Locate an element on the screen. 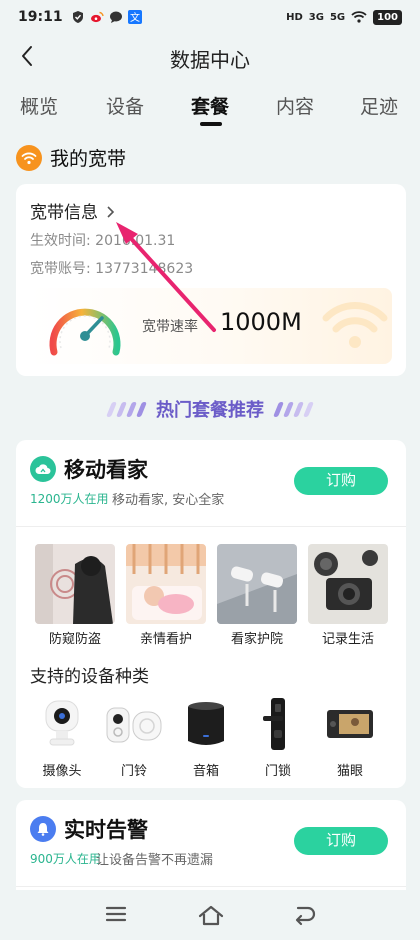 The width and height of the screenshot is (420, 940). alarm-bell-icon is located at coordinates (43, 829).